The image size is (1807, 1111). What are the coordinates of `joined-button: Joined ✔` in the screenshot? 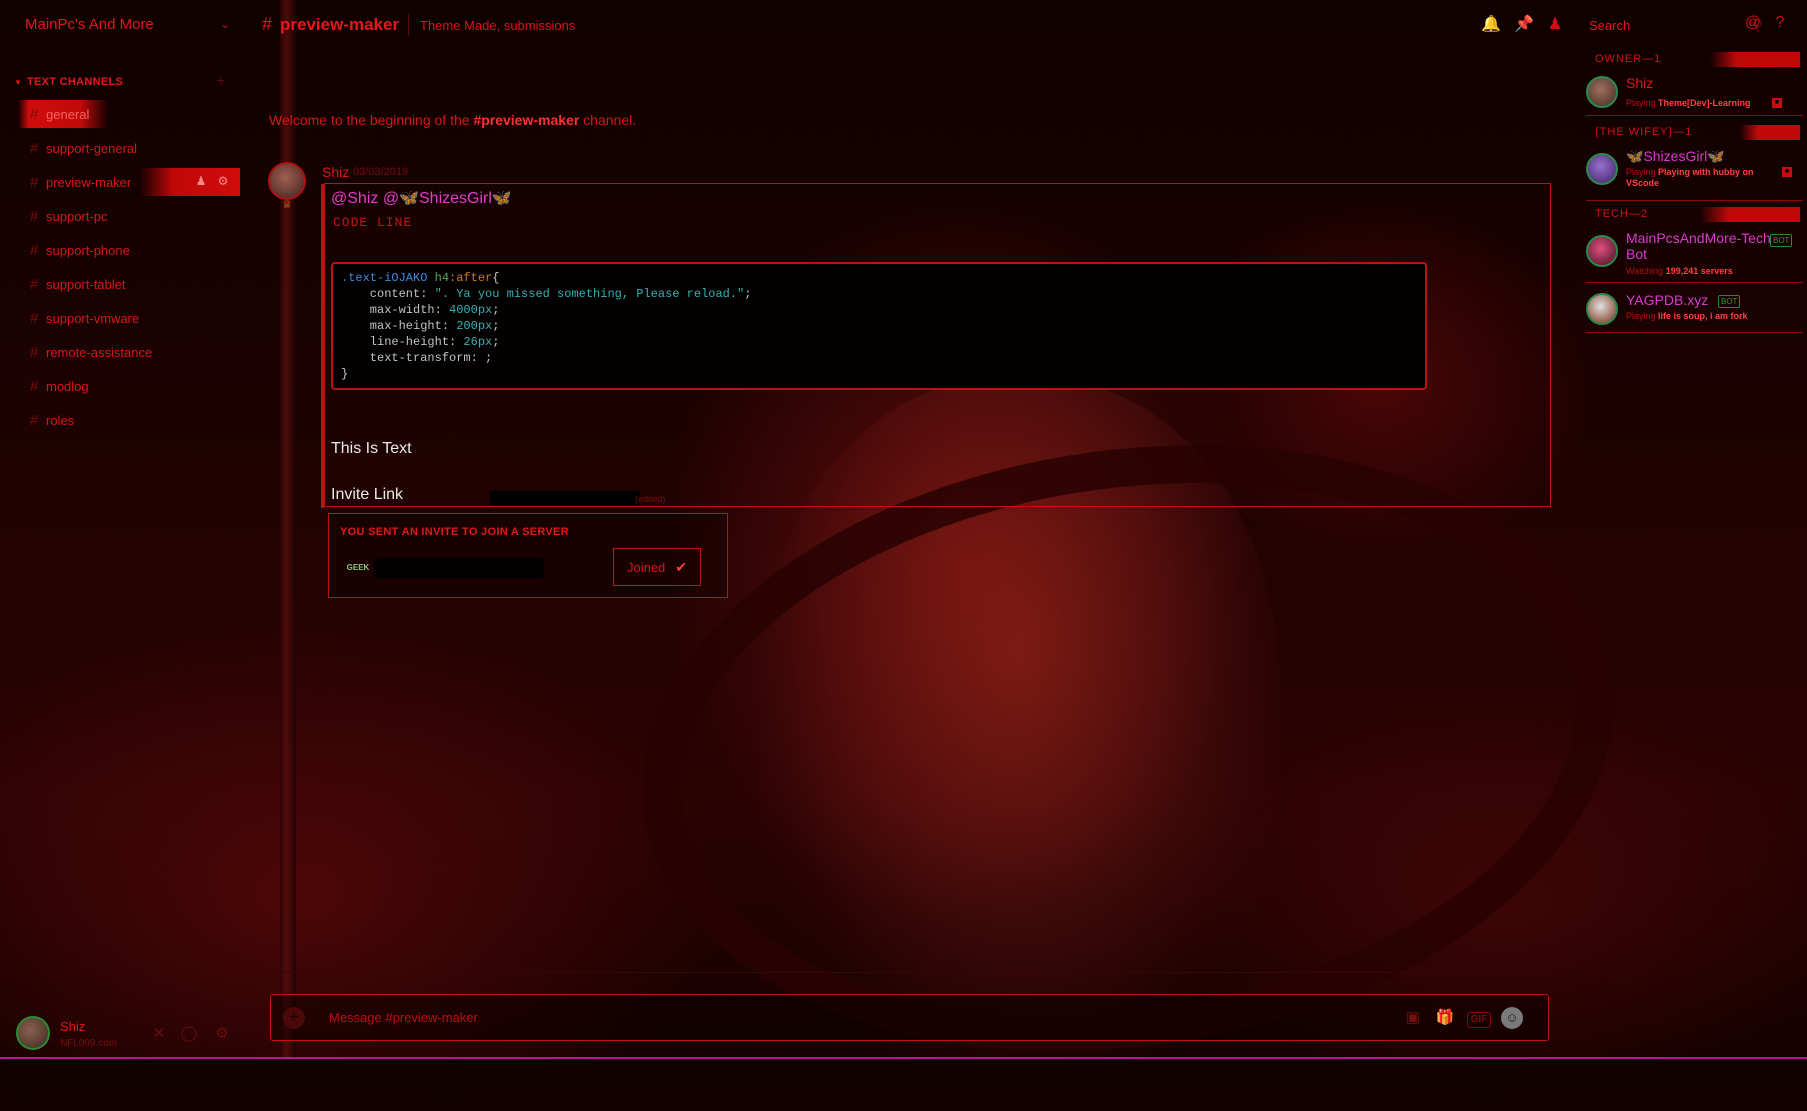 It's located at (657, 567).